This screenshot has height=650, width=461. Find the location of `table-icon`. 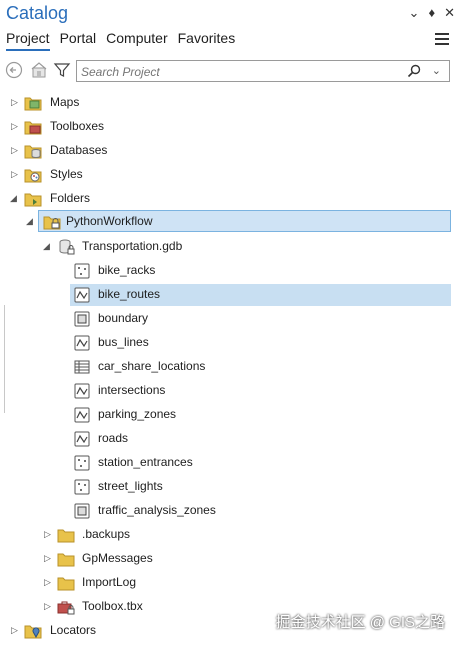

table-icon is located at coordinates (82, 367).